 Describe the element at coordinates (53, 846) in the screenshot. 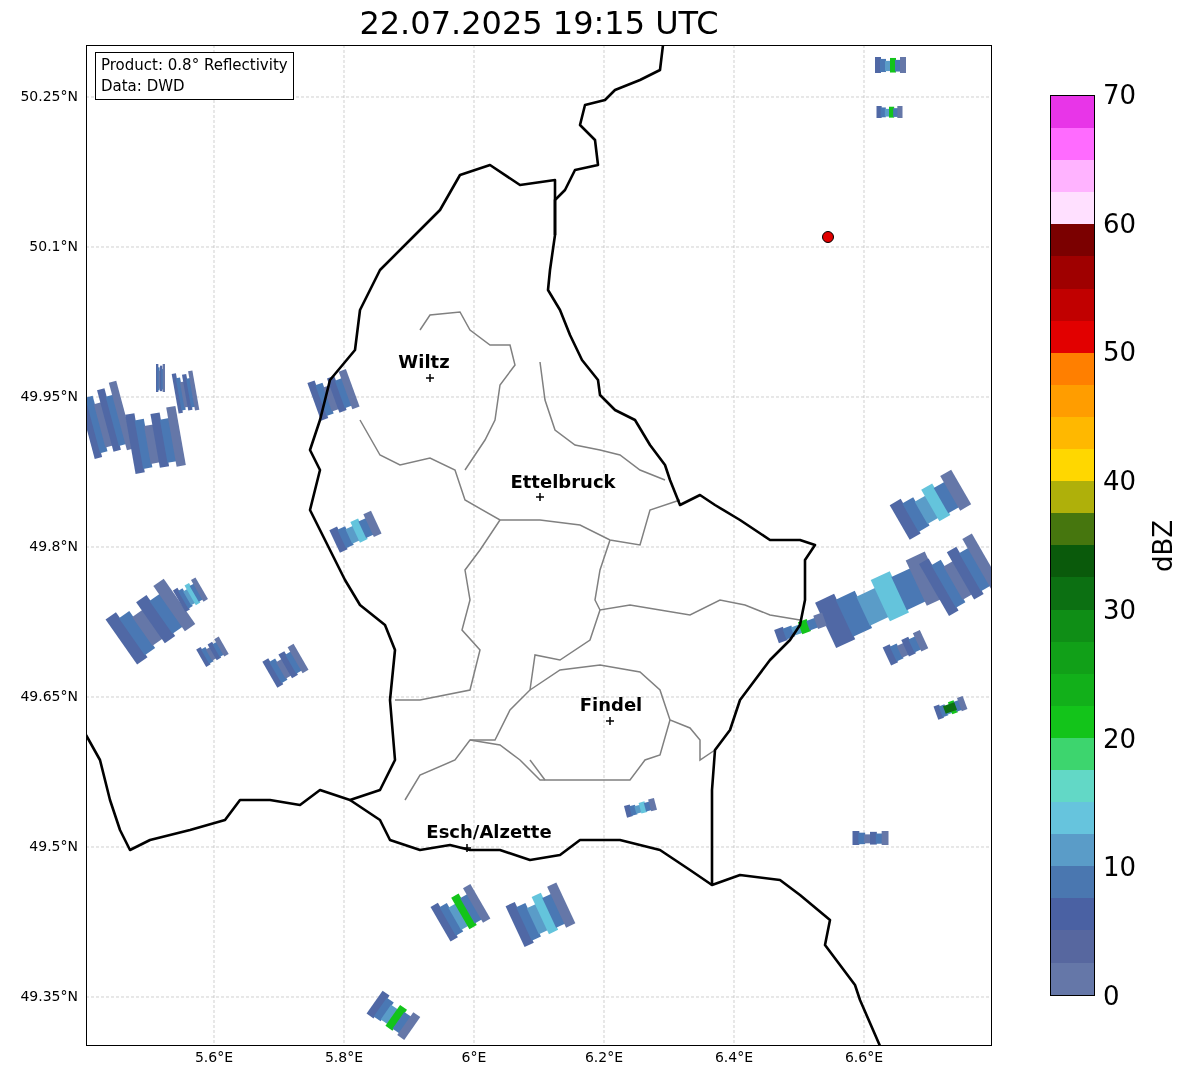

I see `latitude-label: 49.5°N` at that location.